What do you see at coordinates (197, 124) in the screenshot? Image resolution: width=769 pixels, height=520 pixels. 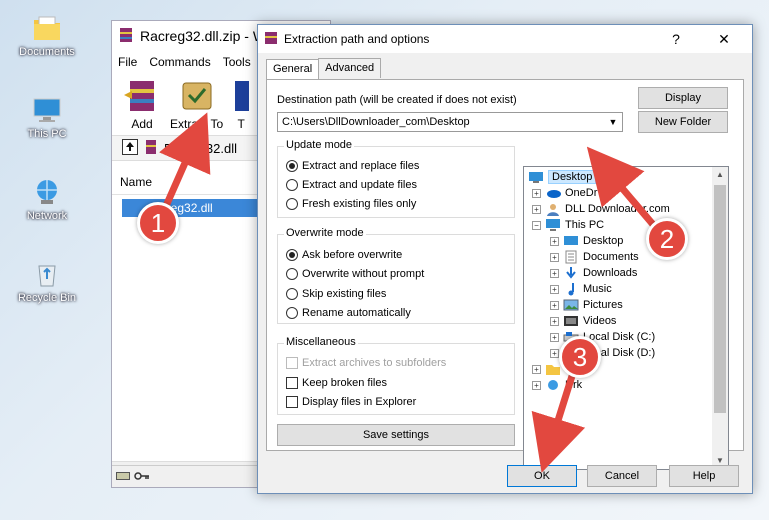 I see `extract-to-label: Extract To` at bounding box center [197, 124].